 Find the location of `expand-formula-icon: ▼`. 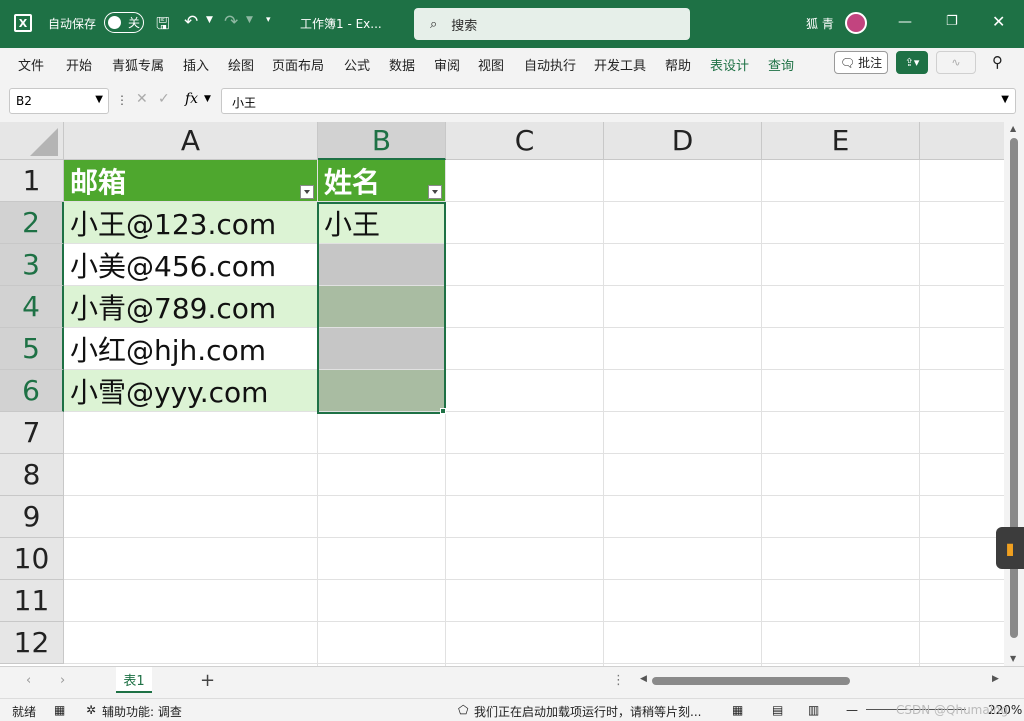

expand-formula-icon: ▼ is located at coordinates (1005, 99).